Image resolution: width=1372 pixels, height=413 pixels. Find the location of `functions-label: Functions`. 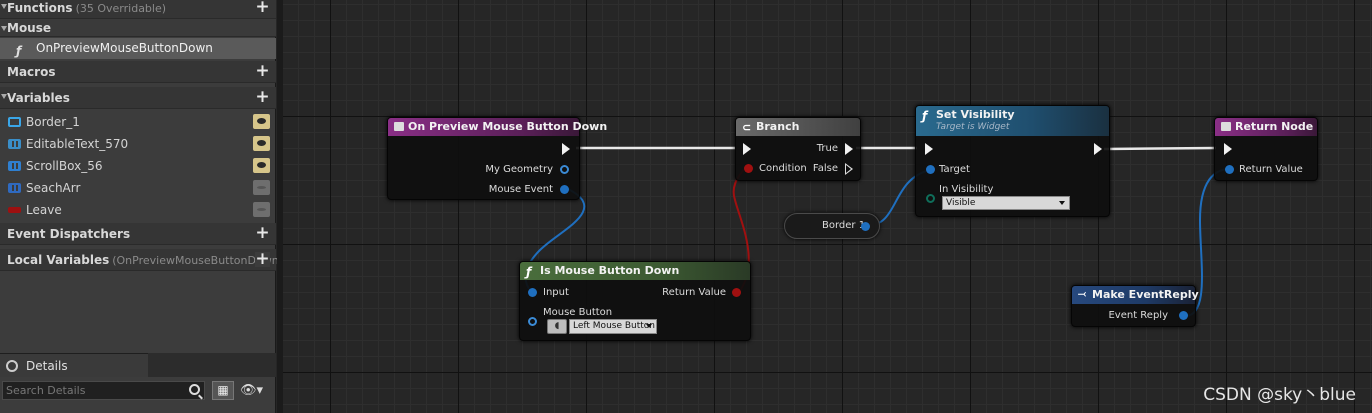

functions-label: Functions is located at coordinates (40, 8).